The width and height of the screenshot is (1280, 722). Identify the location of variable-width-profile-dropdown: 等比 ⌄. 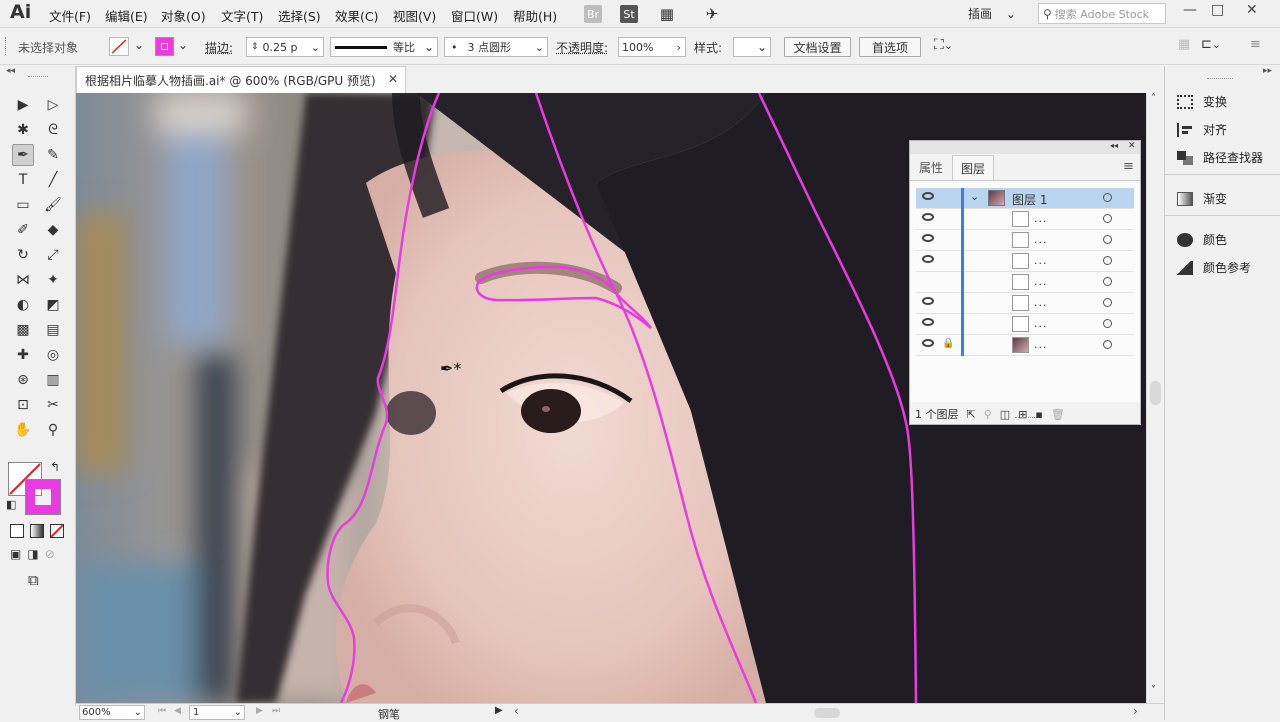
(384, 47).